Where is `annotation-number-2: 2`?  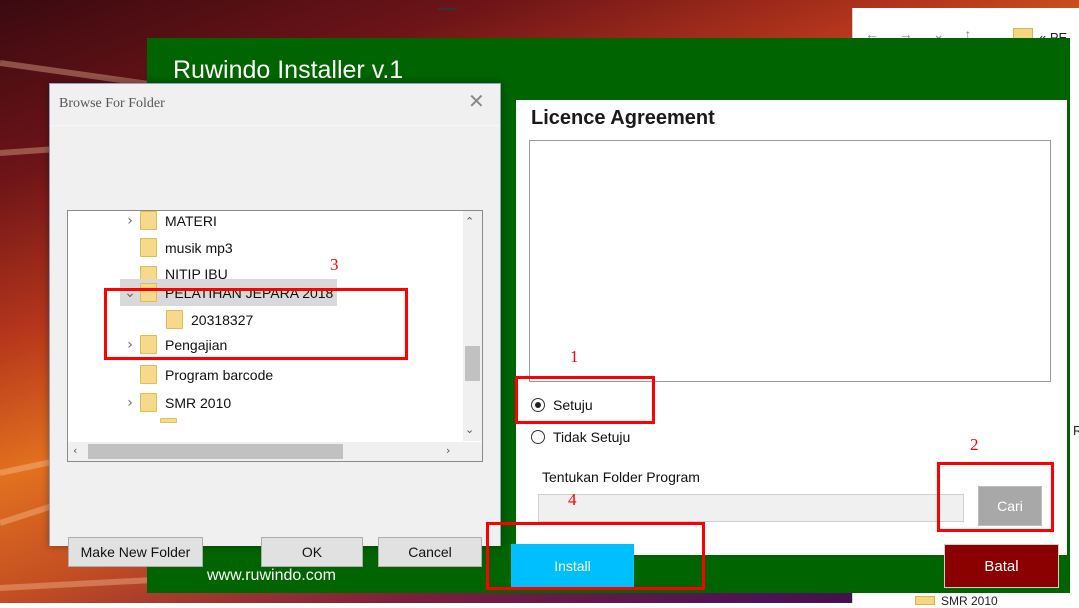 annotation-number-2: 2 is located at coordinates (974, 444).